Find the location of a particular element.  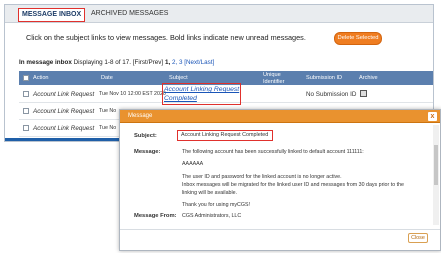

message-from-label: Message From: is located at coordinates (155, 216).